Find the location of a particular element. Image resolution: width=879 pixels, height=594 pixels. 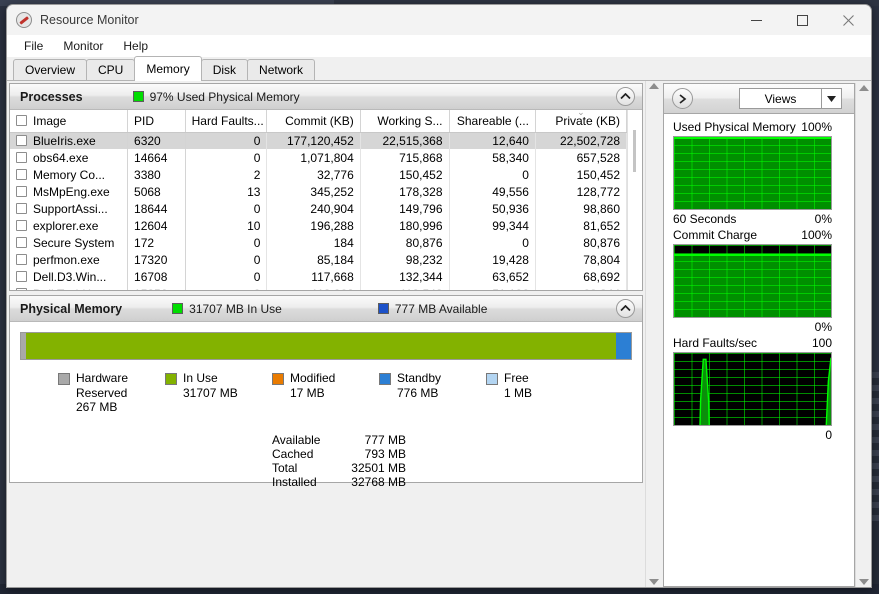

processes-scrollbar-thumb is located at coordinates (634, 151).